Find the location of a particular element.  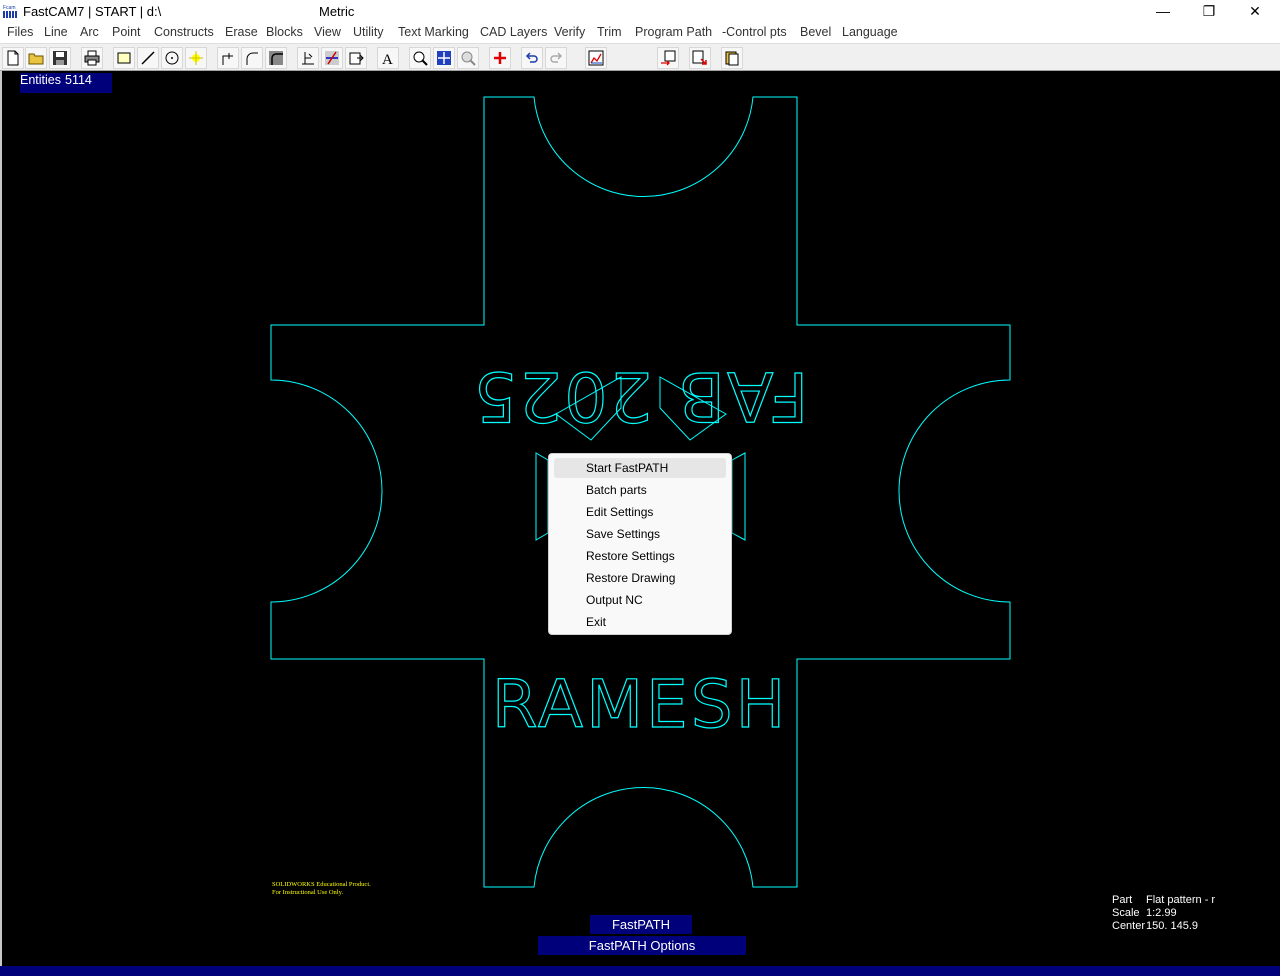

menu-point: Point is located at coordinates (126, 32).